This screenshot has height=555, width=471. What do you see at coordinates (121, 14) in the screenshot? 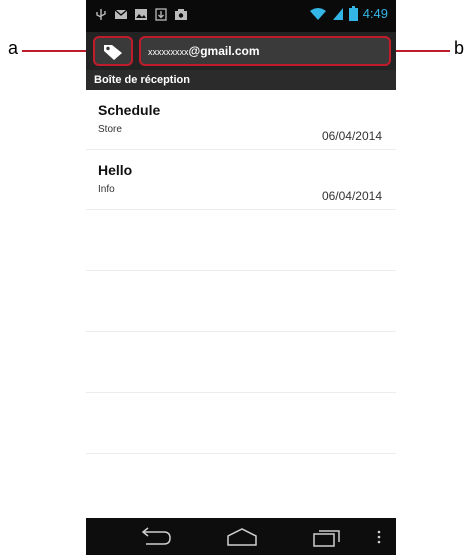
I see `mail-icon` at bounding box center [121, 14].